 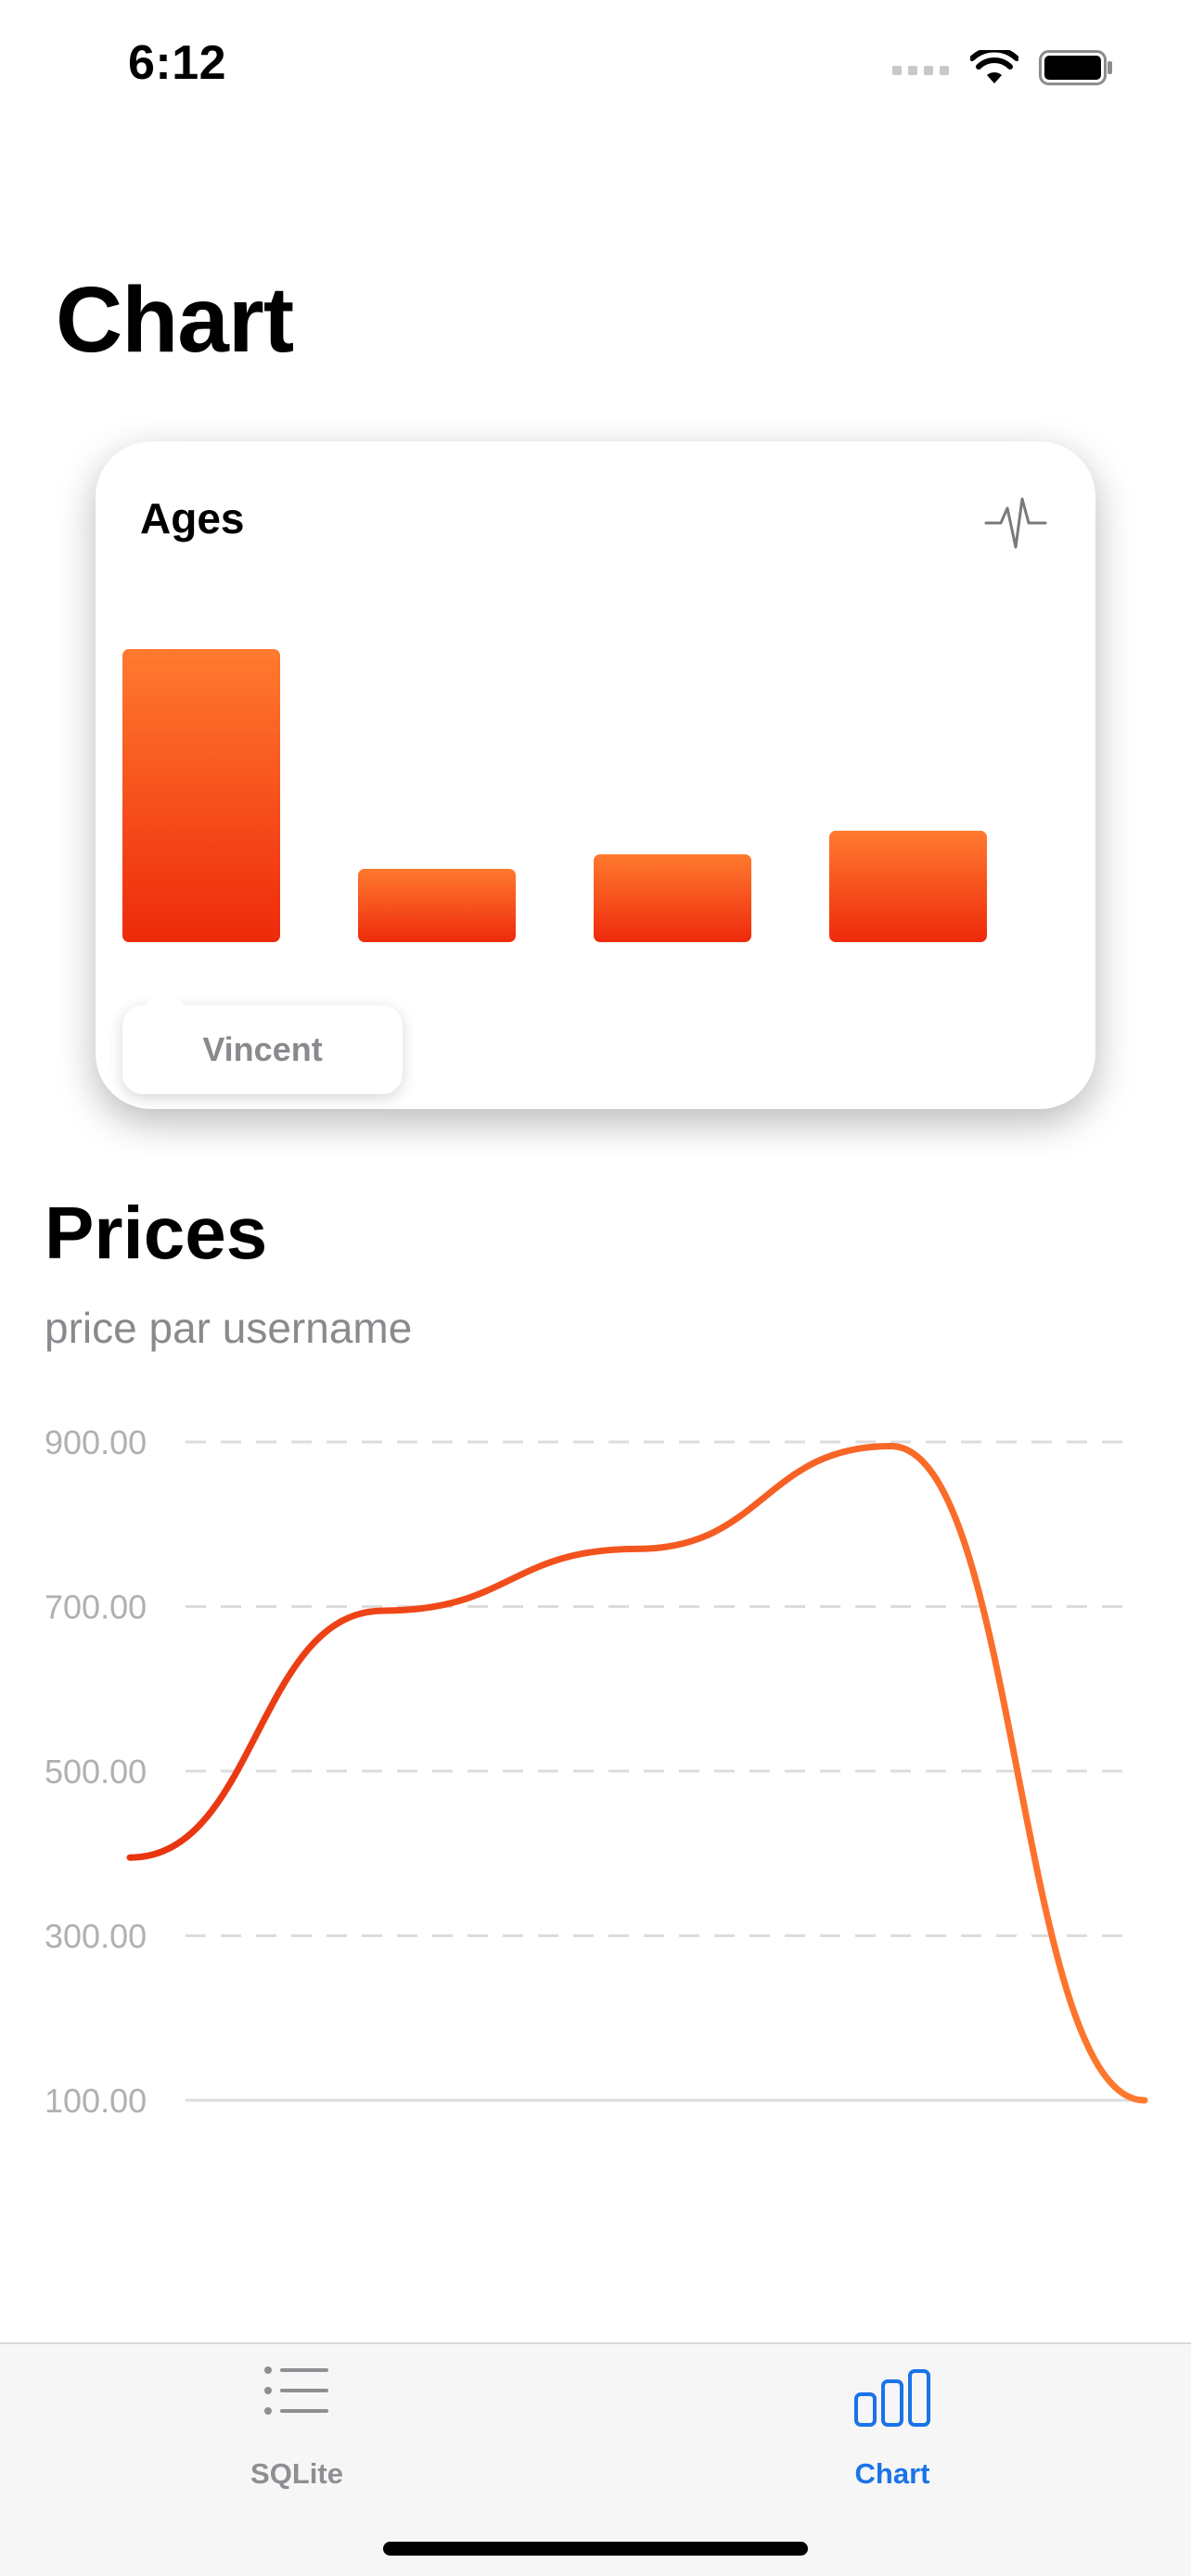 What do you see at coordinates (156, 1233) in the screenshot?
I see `prices-title: Prices` at bounding box center [156, 1233].